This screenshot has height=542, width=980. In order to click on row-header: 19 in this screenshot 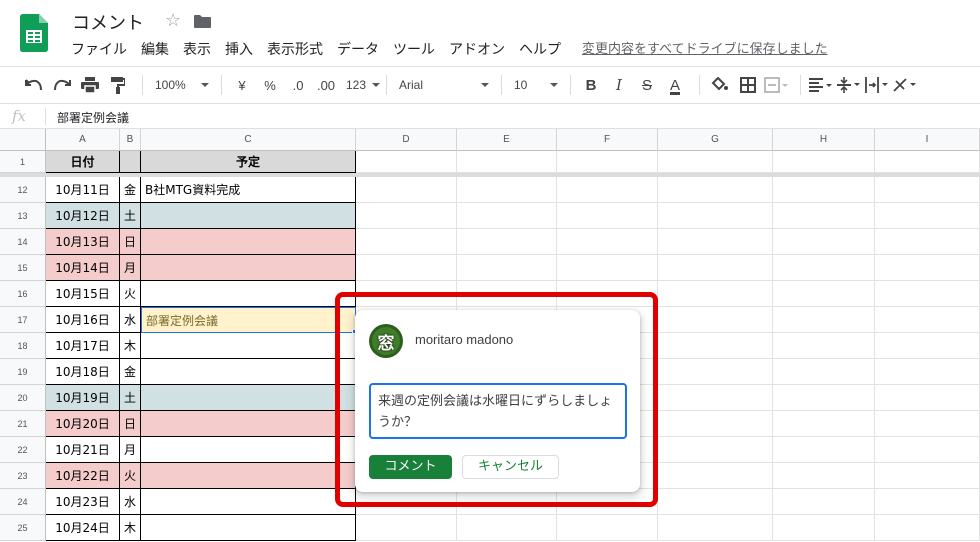, I will do `click(23, 372)`.